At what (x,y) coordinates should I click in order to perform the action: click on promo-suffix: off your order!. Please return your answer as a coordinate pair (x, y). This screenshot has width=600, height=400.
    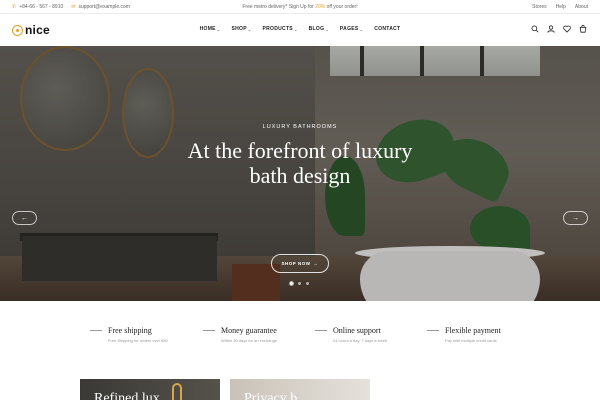
    Looking at the image, I should click on (341, 7).